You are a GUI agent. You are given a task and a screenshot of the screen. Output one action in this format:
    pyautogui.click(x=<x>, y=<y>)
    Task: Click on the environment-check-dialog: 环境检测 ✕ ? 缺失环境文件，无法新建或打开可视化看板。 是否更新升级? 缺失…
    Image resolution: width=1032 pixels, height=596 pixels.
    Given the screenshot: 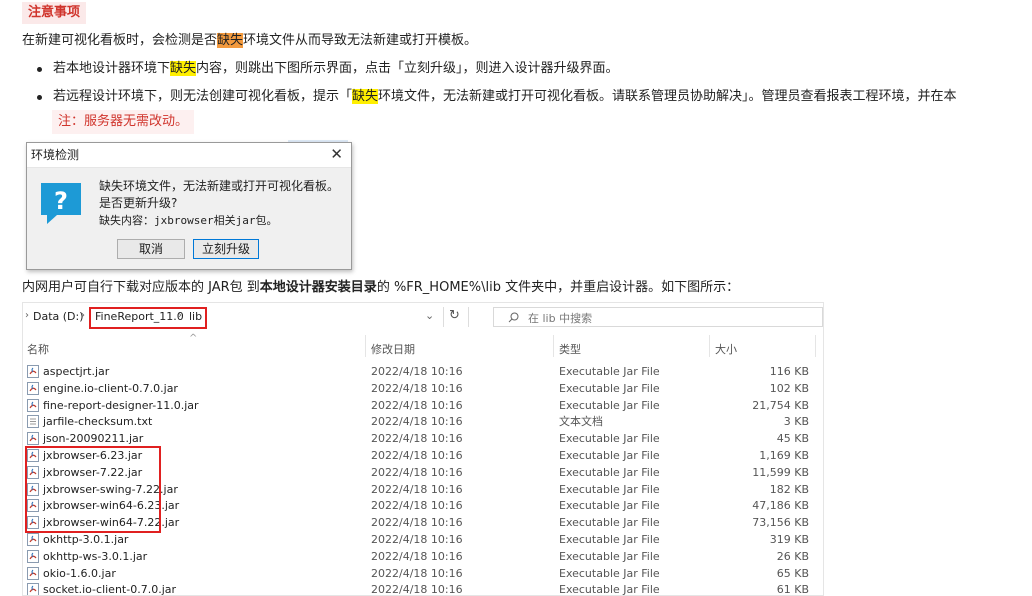 What is the action you would take?
    pyautogui.click(x=189, y=206)
    